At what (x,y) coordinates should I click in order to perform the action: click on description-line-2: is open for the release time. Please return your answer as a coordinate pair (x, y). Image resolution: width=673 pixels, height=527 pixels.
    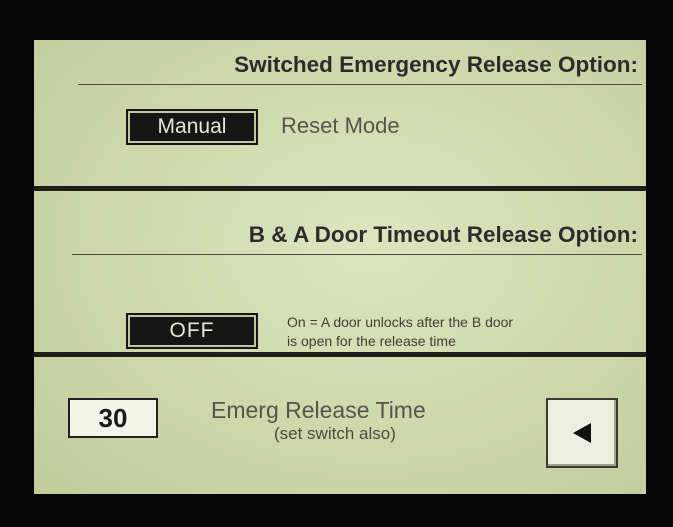
    Looking at the image, I should click on (371, 341).